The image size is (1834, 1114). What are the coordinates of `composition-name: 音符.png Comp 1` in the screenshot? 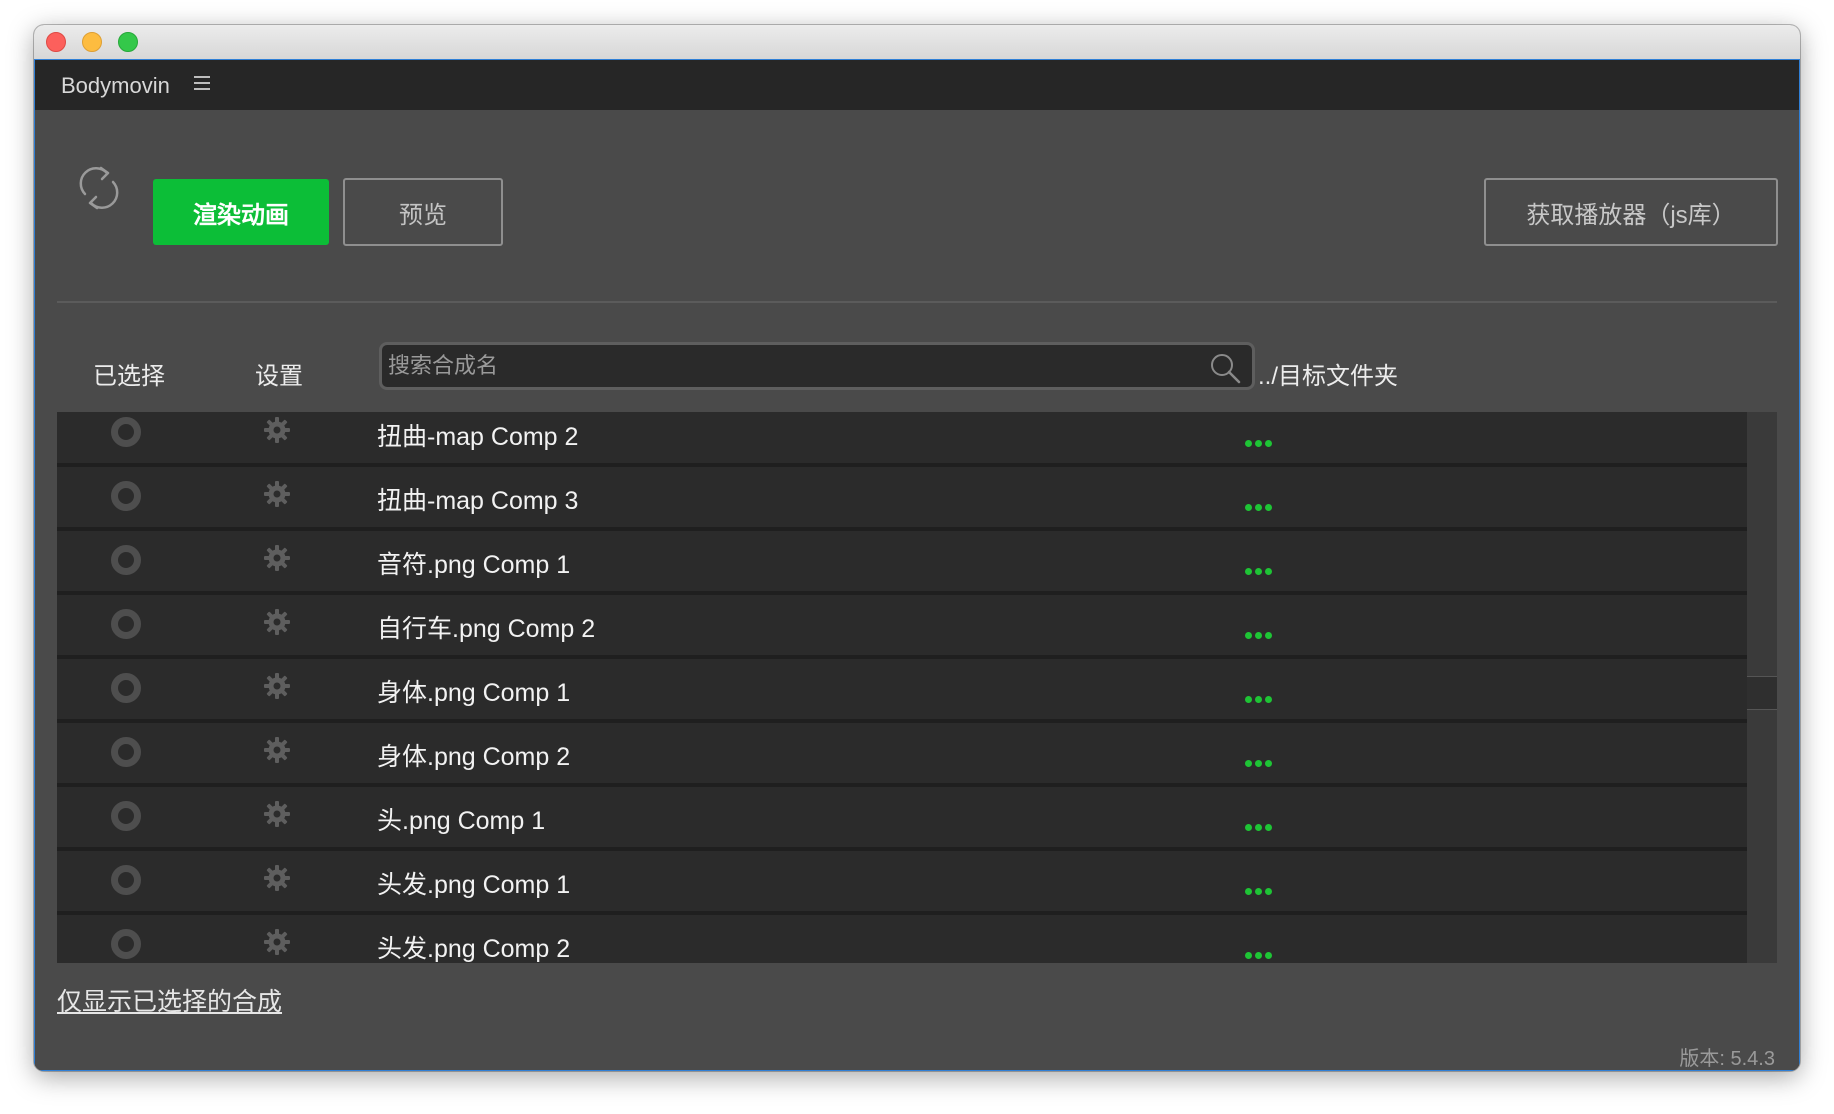 It's located at (474, 565).